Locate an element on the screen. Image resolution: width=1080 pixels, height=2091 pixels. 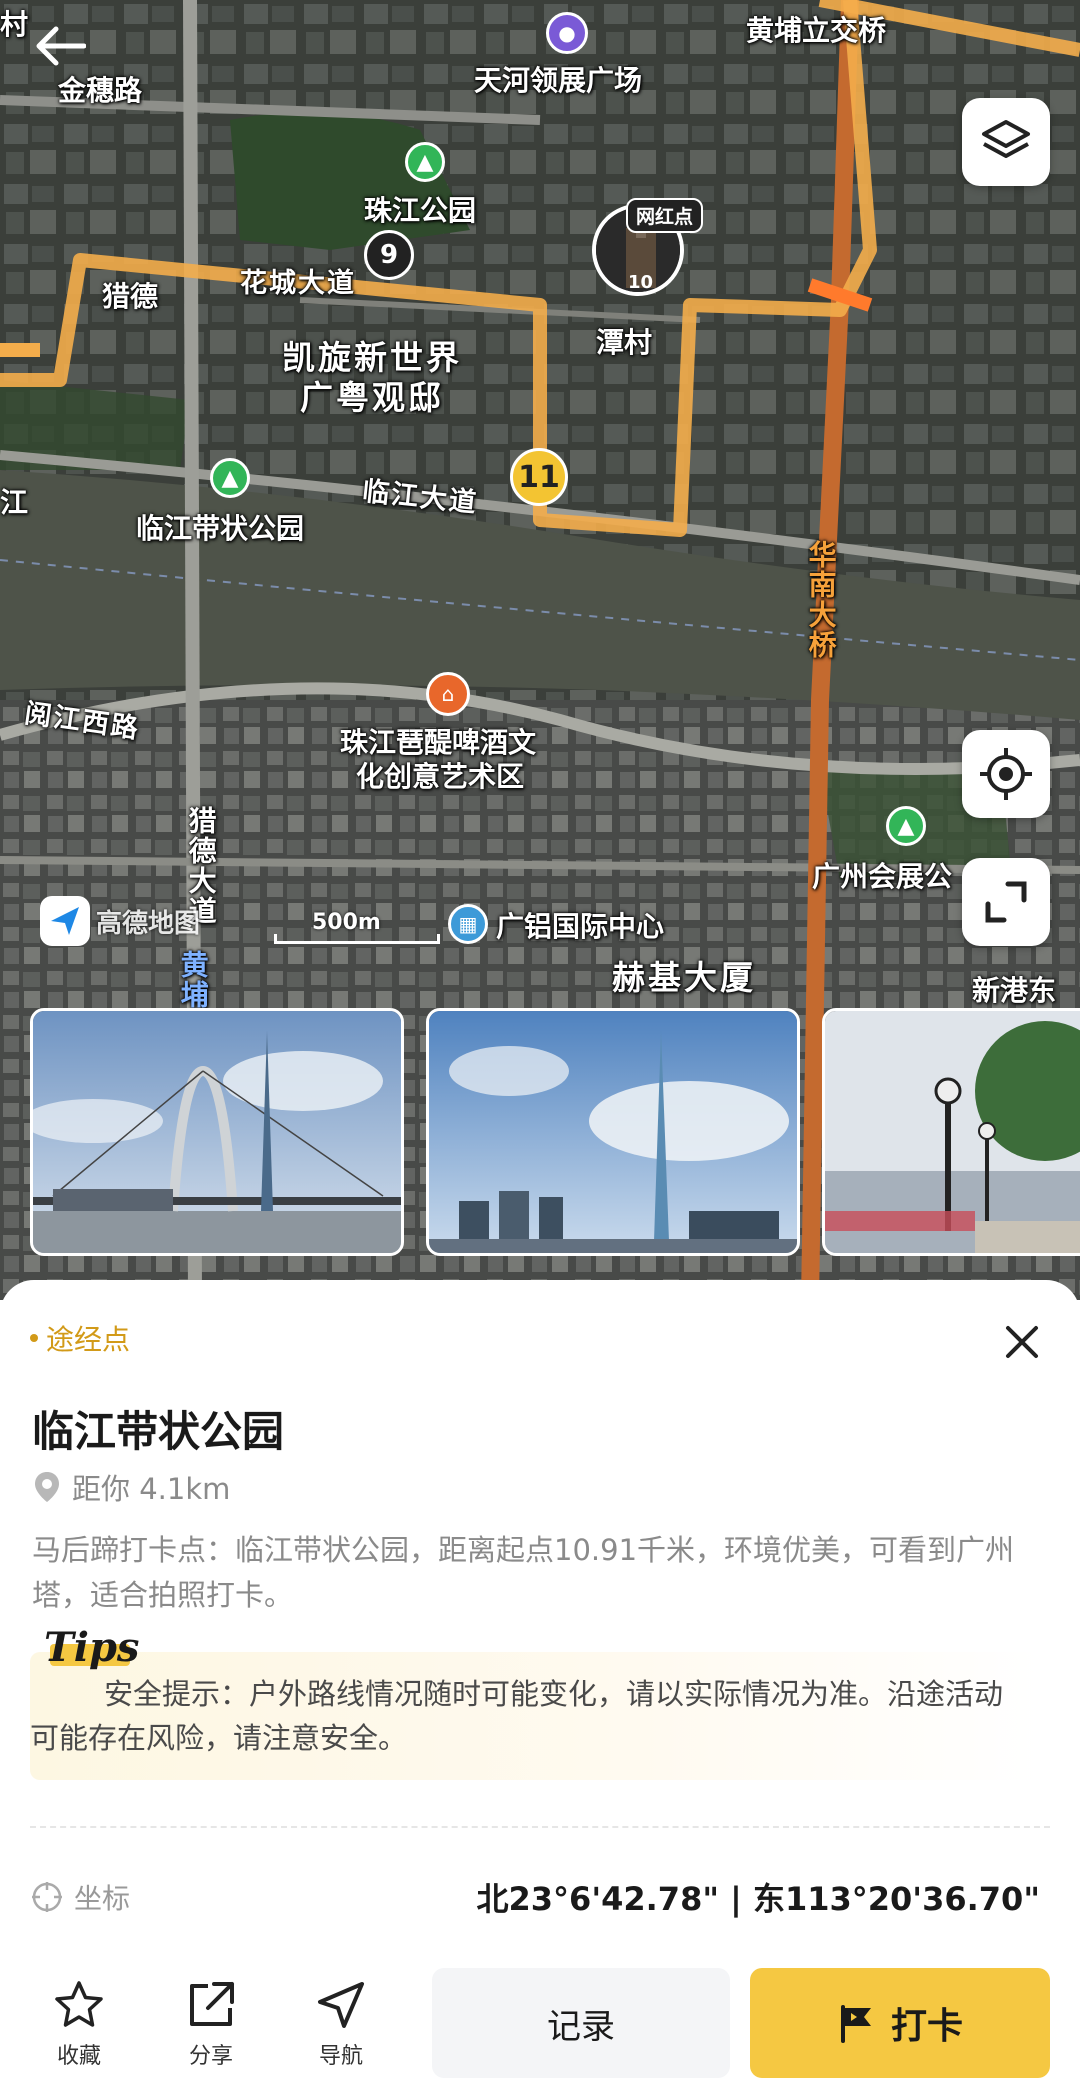
hot-spot-tag: 网红点 is located at coordinates (665, 215).